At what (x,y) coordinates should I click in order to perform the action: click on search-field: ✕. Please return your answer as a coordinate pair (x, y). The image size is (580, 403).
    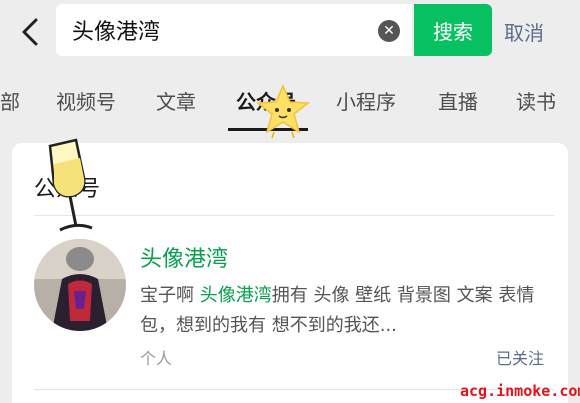
    Looking at the image, I should click on (234, 30).